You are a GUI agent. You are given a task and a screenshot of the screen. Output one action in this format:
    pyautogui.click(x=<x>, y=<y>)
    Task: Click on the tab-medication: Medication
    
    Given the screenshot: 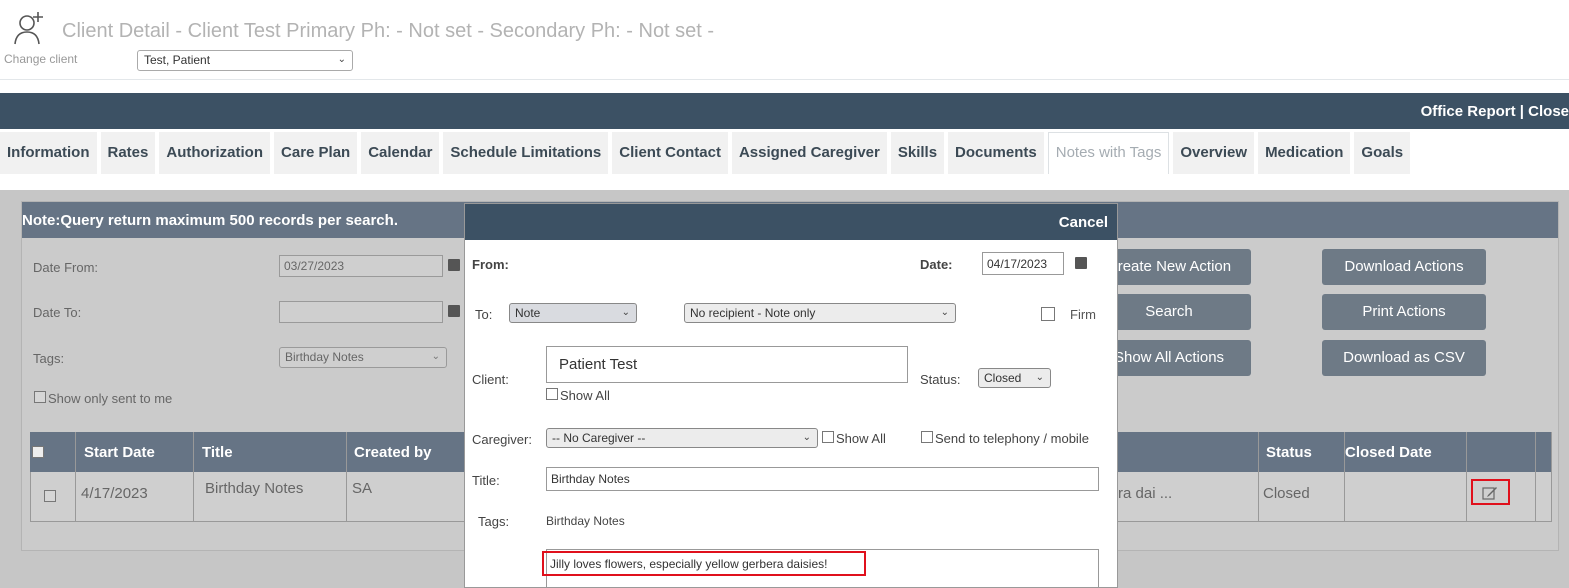 What is the action you would take?
    pyautogui.click(x=1304, y=153)
    